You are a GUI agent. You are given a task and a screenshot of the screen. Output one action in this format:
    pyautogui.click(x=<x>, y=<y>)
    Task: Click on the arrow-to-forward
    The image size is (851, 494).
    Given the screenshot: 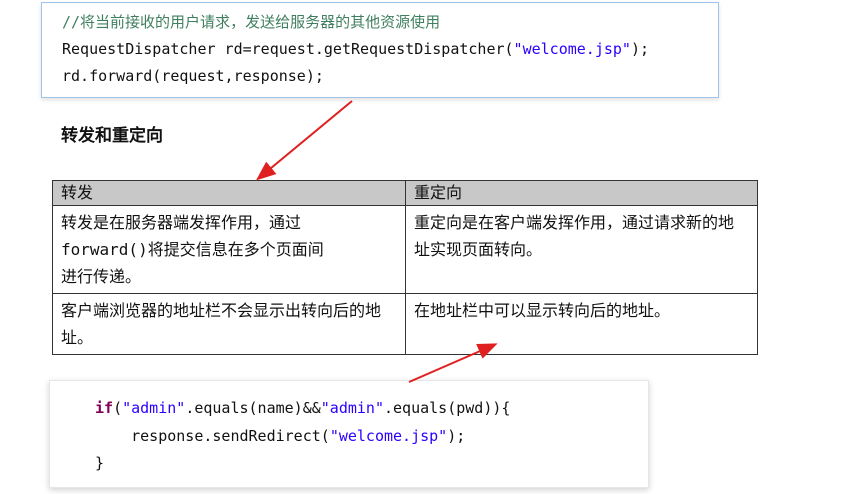 What is the action you would take?
    pyautogui.click(x=304, y=140)
    